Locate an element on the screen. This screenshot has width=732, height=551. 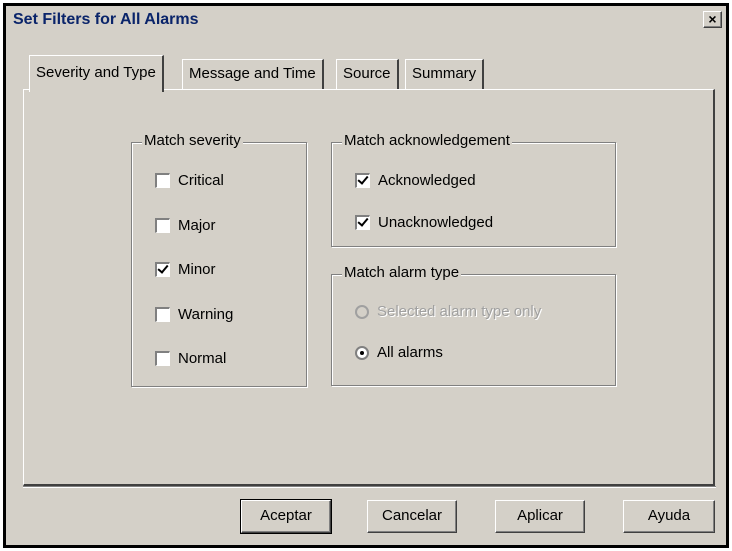
group-title: Match severity is located at coordinates (192, 140).